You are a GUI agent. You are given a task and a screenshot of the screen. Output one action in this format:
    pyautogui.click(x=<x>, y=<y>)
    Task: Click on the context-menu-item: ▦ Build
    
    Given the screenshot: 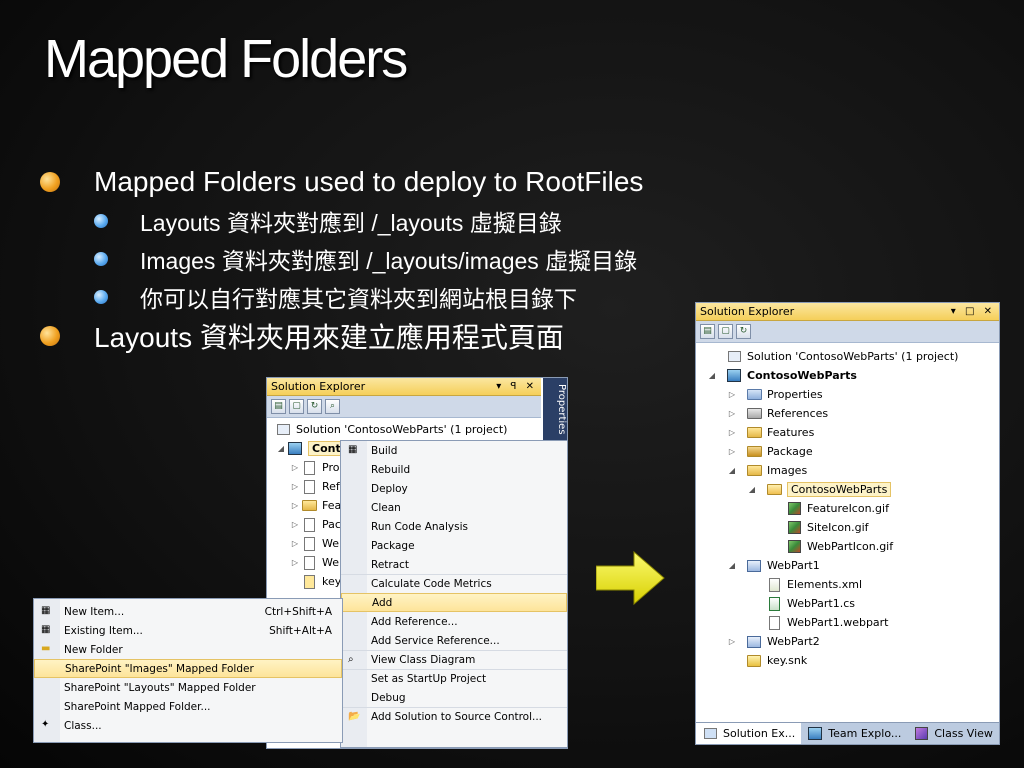 What is the action you would take?
    pyautogui.click(x=454, y=450)
    